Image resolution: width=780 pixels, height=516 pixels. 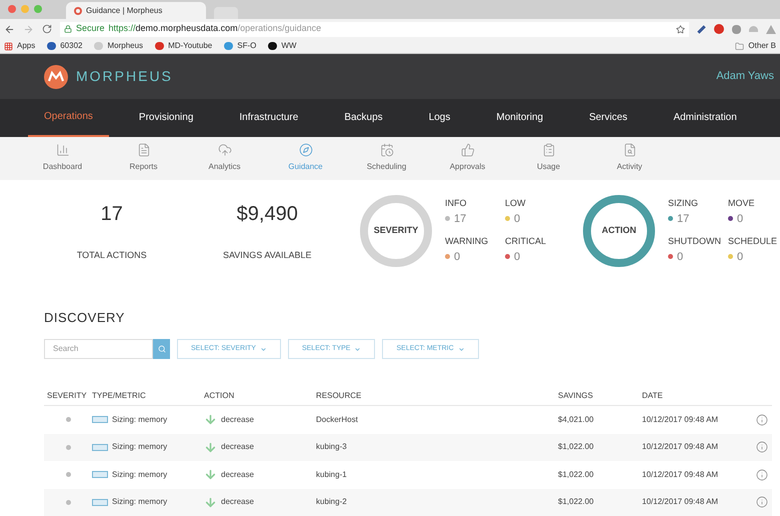 What do you see at coordinates (363, 117) in the screenshot?
I see `nav-tab: Backups` at bounding box center [363, 117].